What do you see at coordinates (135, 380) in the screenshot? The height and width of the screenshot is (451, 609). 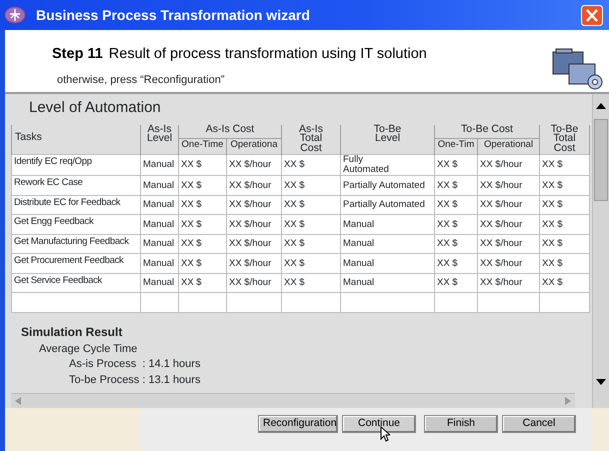 I see `simulation-line: To-be Process : 13.1 hours` at bounding box center [135, 380].